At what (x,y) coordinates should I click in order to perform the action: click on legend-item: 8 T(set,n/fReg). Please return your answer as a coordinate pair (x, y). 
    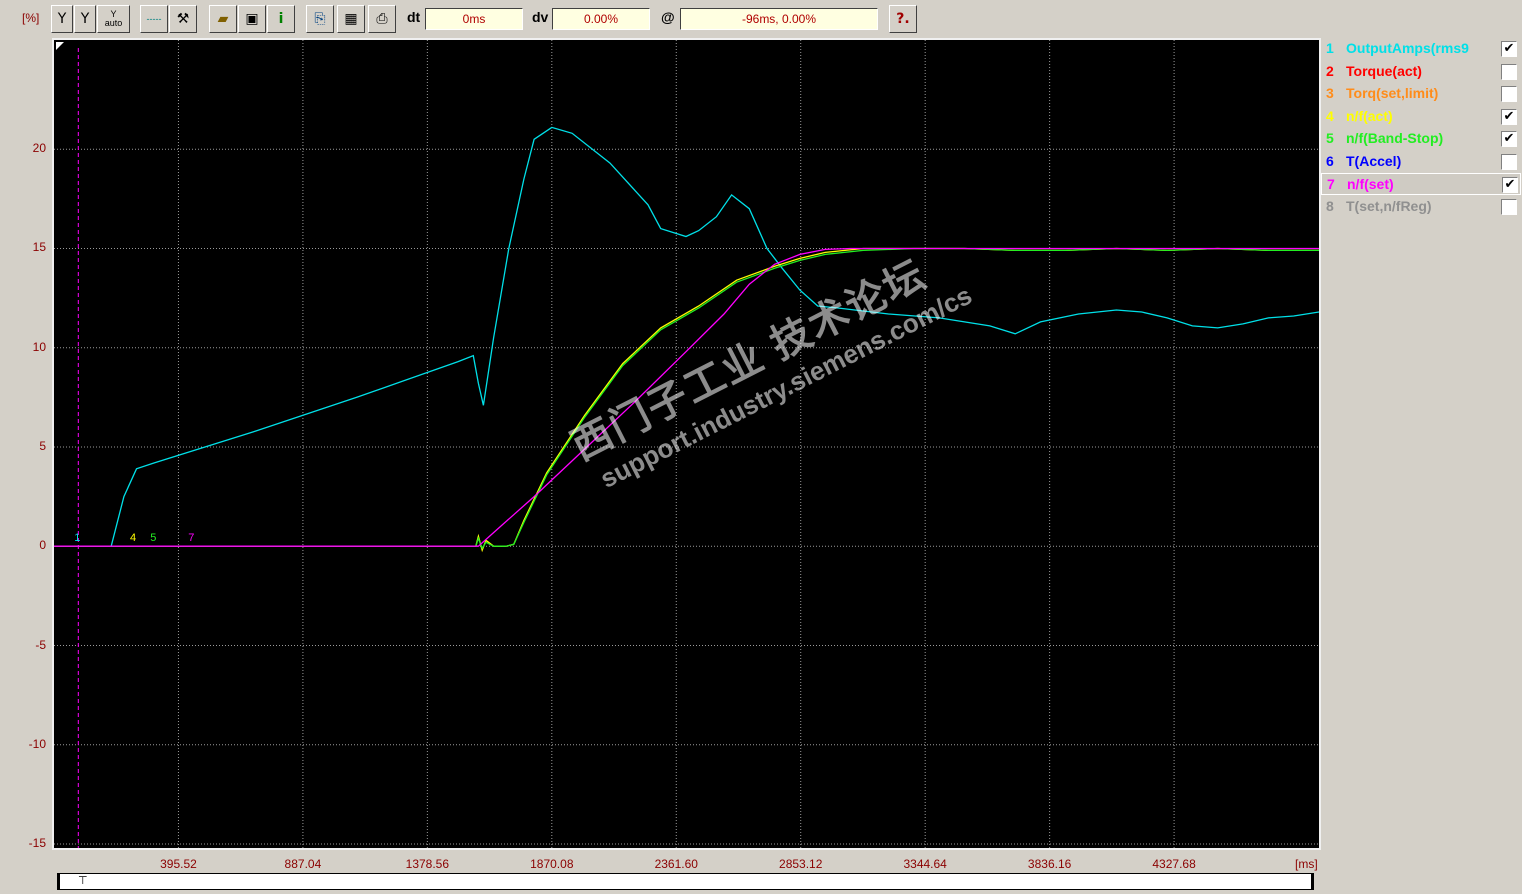
    Looking at the image, I should click on (1421, 207).